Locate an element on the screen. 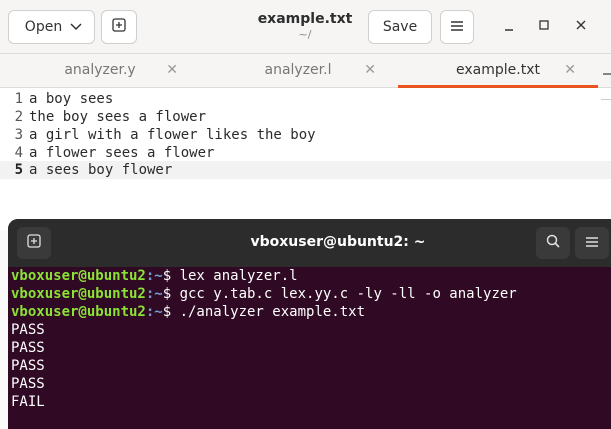  minimize-icon is located at coordinates (509, 27).